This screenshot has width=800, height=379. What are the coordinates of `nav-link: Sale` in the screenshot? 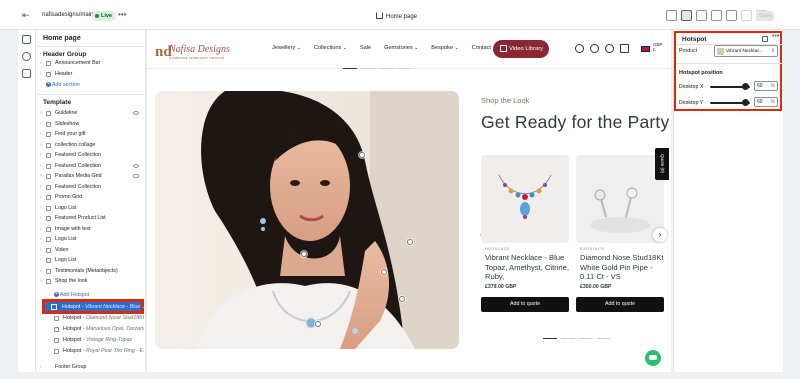 It's located at (365, 48).